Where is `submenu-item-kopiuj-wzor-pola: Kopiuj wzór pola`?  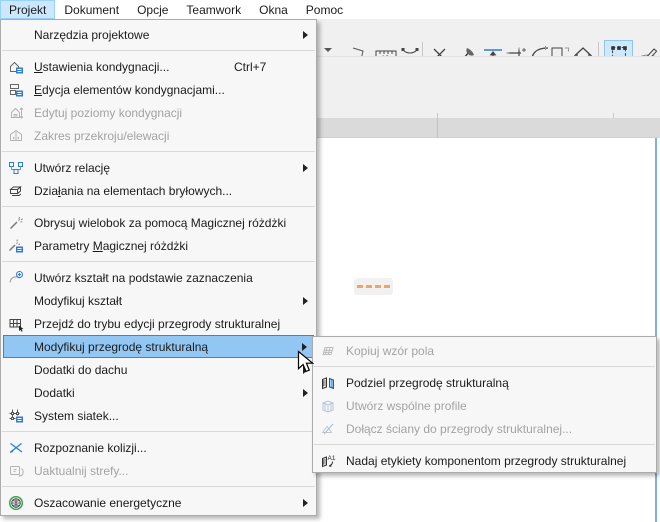 submenu-item-kopiuj-wzor-pola: Kopiuj wzór pola is located at coordinates (484, 350).